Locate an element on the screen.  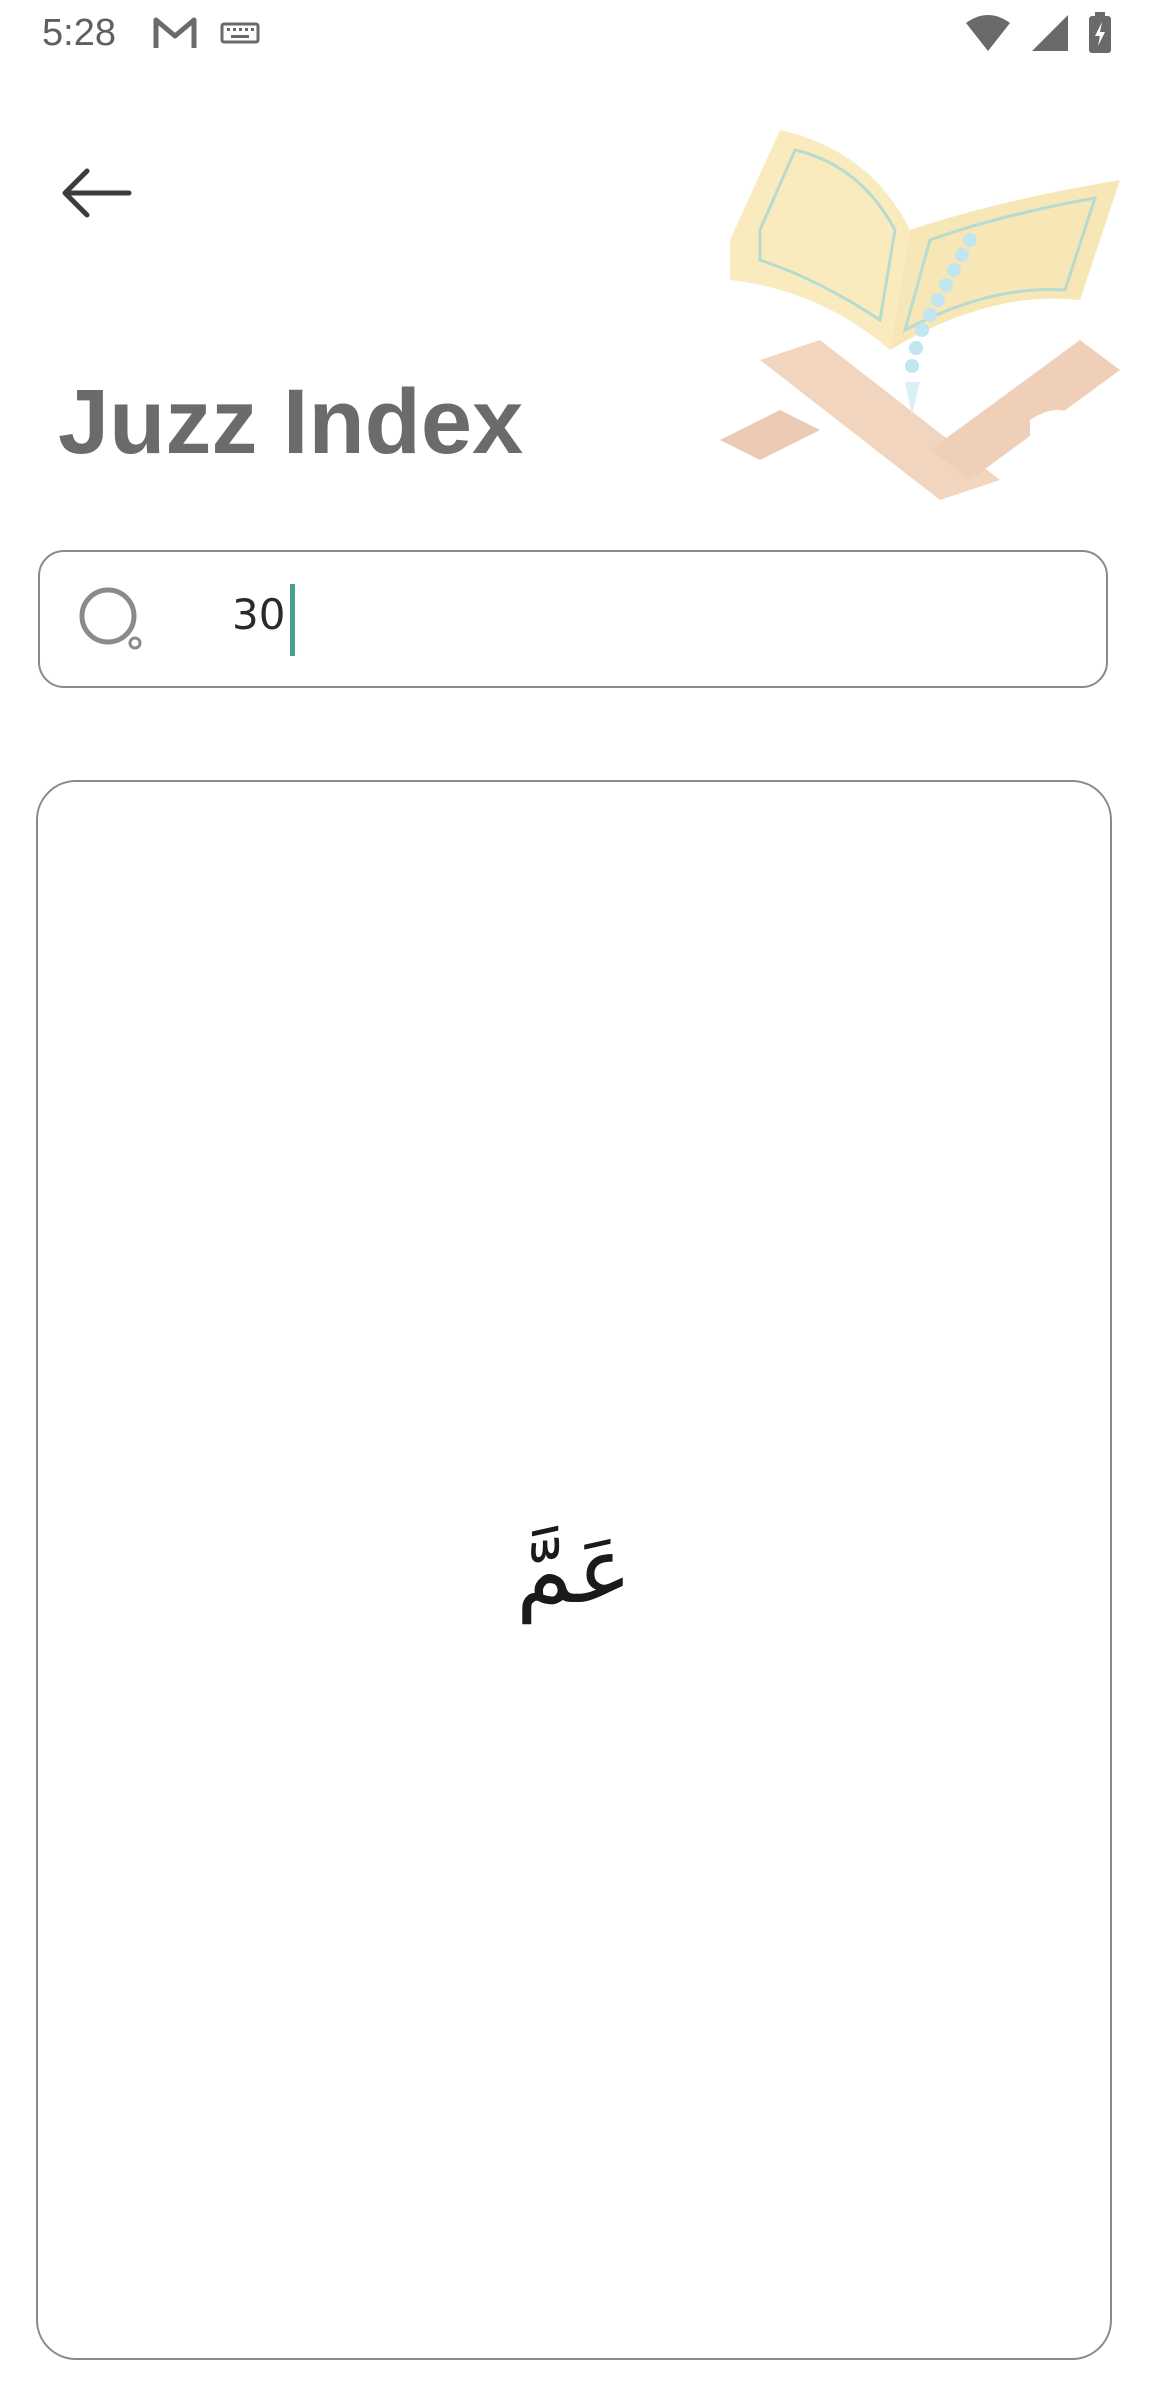
back-button is located at coordinates (95, 195).